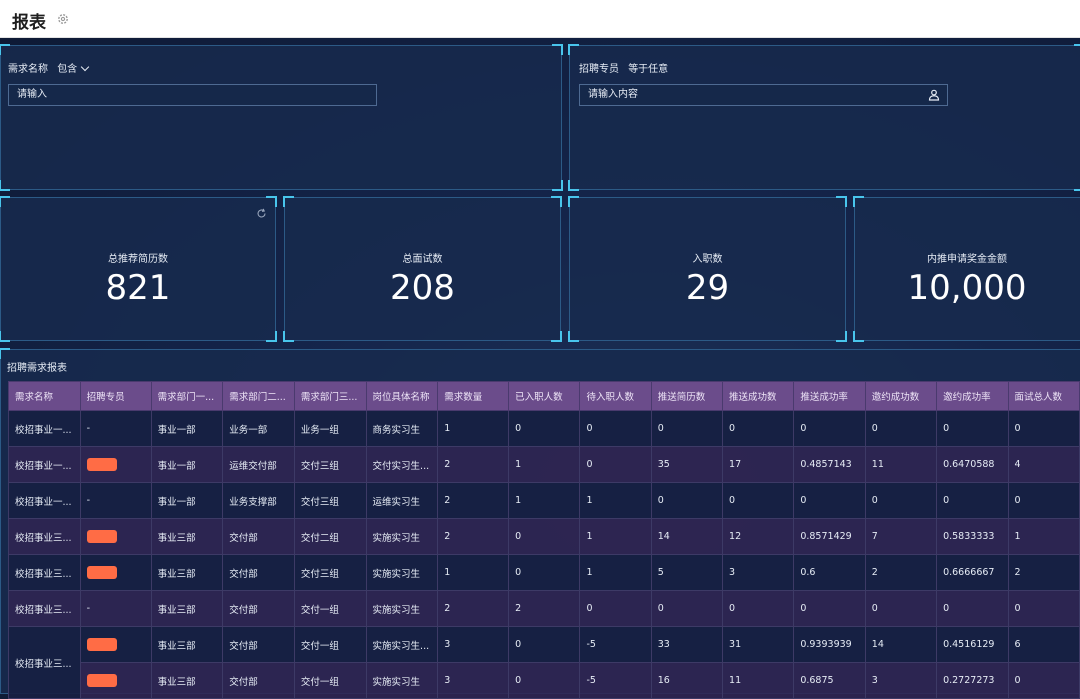 Image resolution: width=1080 pixels, height=699 pixels. What do you see at coordinates (687, 536) in the screenshot?
I see `table-cell: 14` at bounding box center [687, 536].